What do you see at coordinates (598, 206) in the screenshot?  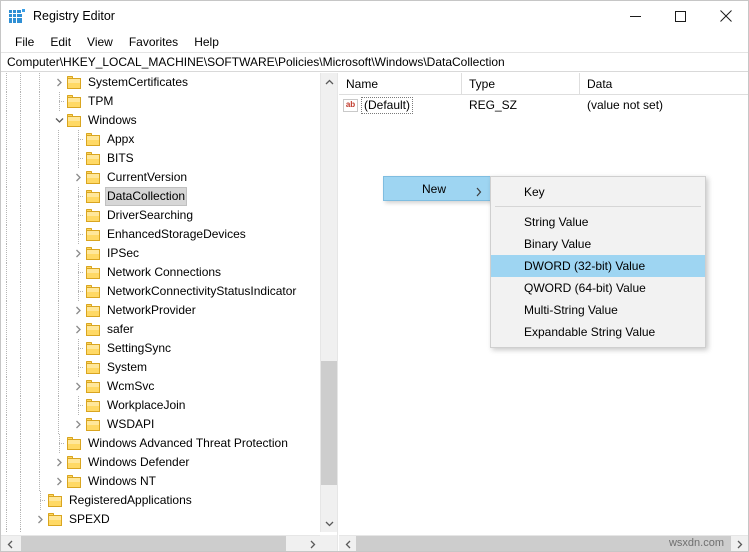 I see `menu-separator` at bounding box center [598, 206].